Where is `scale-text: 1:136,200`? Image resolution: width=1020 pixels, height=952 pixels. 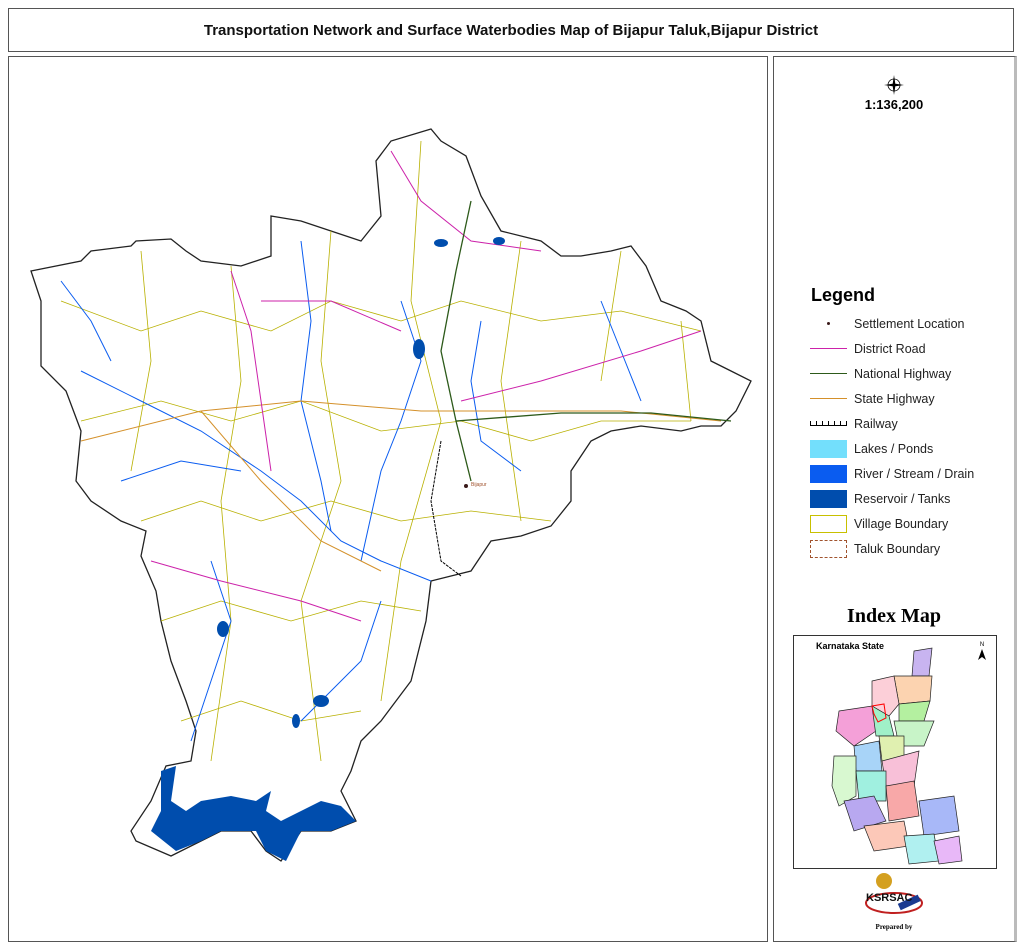
scale-text: 1:136,200 is located at coordinates (894, 104).